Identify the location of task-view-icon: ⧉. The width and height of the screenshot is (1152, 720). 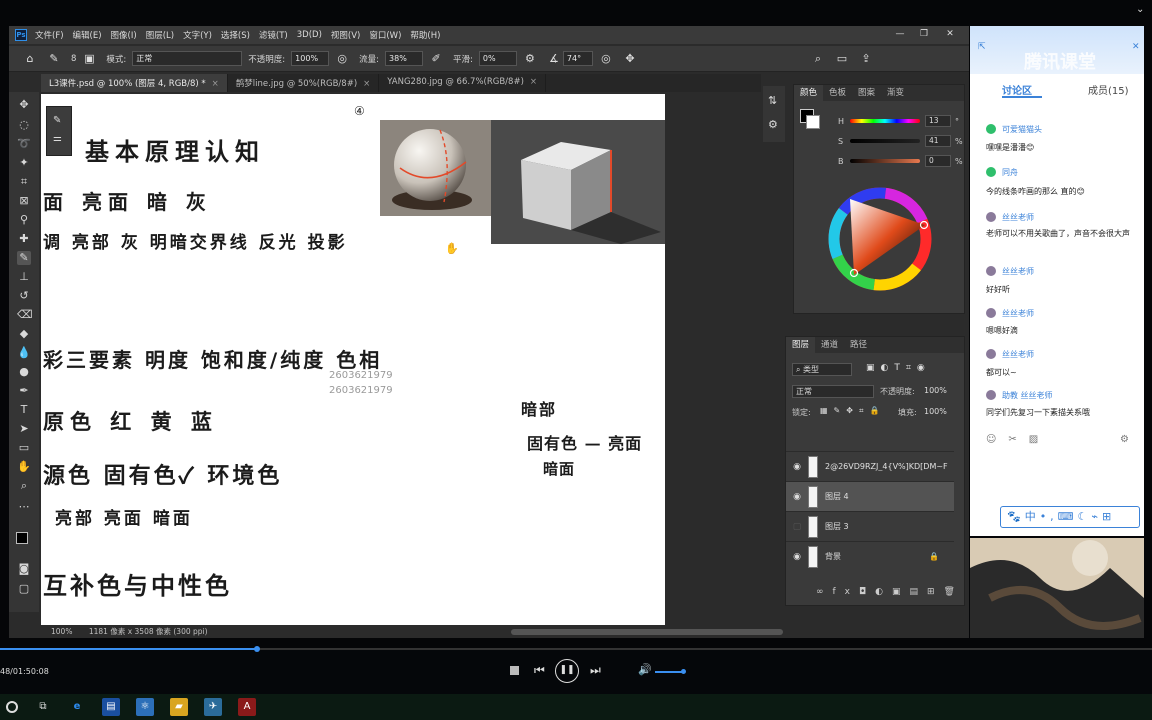
(43, 707).